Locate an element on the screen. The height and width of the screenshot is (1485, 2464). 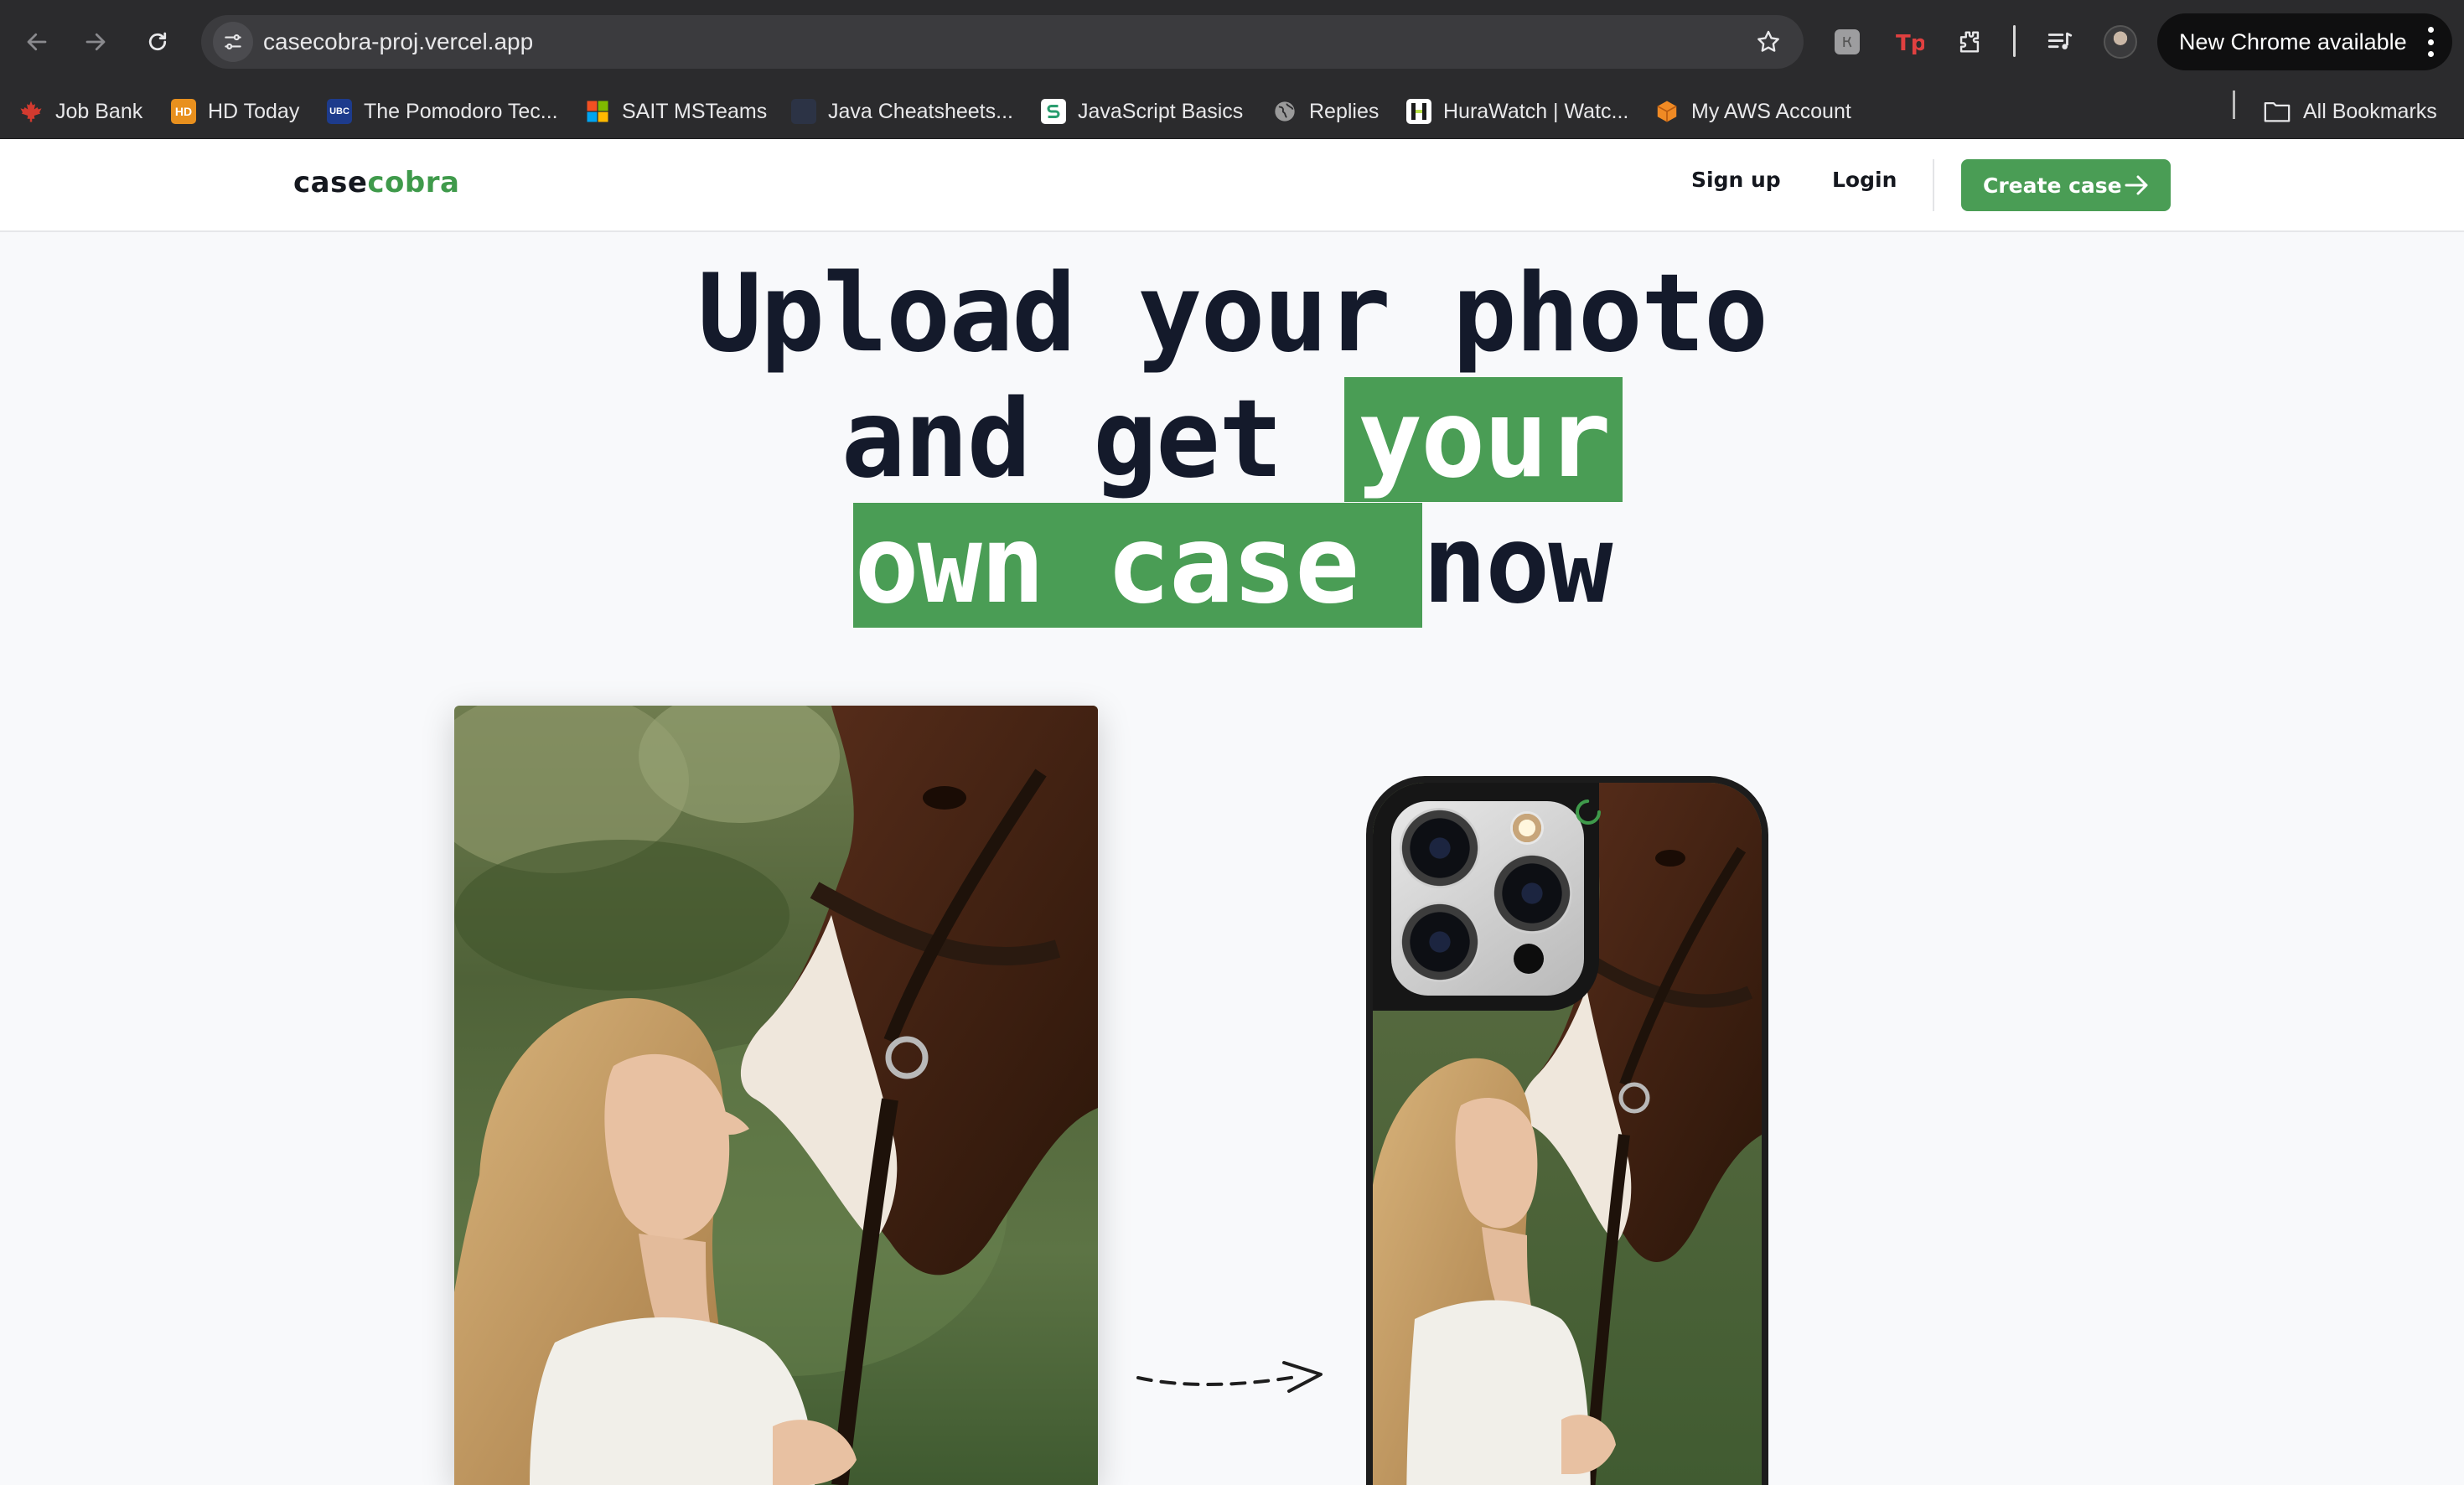
girl-and-horse-image is located at coordinates (776, 1095).